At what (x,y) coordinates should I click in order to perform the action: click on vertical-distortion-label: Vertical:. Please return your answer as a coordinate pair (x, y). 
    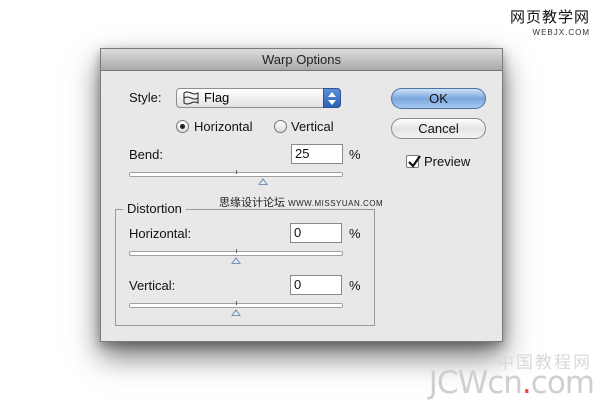
    Looking at the image, I should click on (152, 285).